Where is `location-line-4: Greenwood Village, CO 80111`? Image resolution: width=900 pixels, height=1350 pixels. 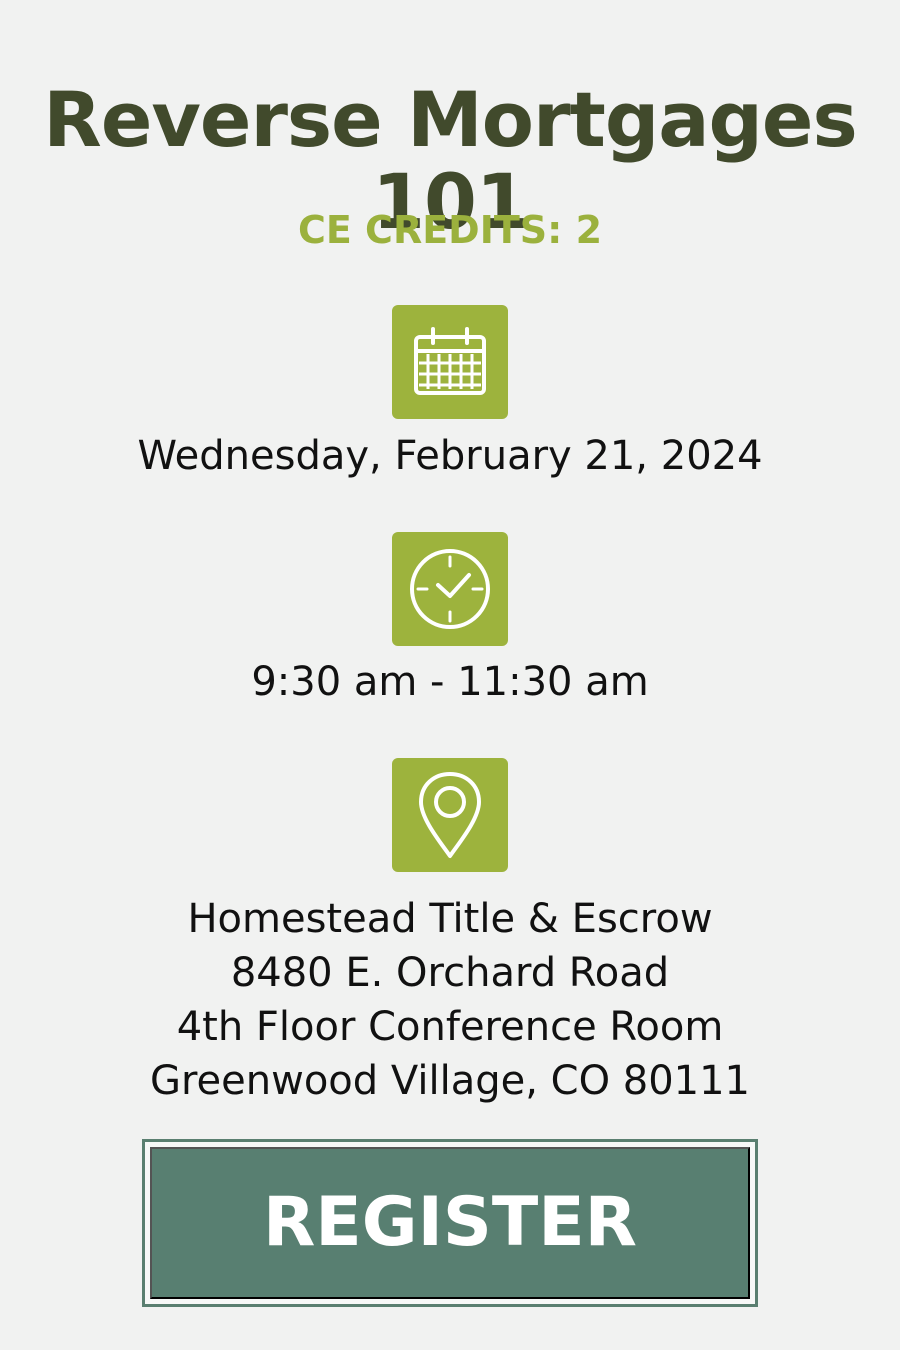 location-line-4: Greenwood Village, CO 80111 is located at coordinates (450, 1081).